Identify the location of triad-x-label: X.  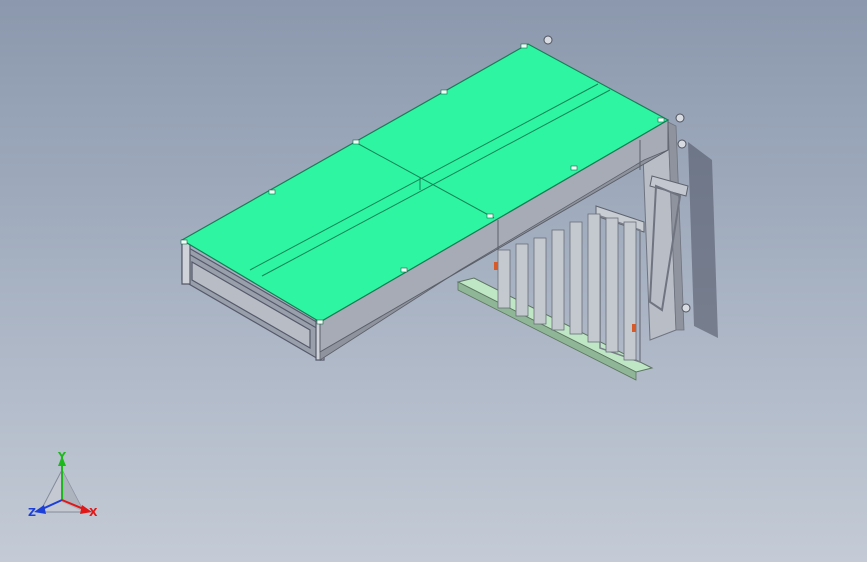
(93, 512).